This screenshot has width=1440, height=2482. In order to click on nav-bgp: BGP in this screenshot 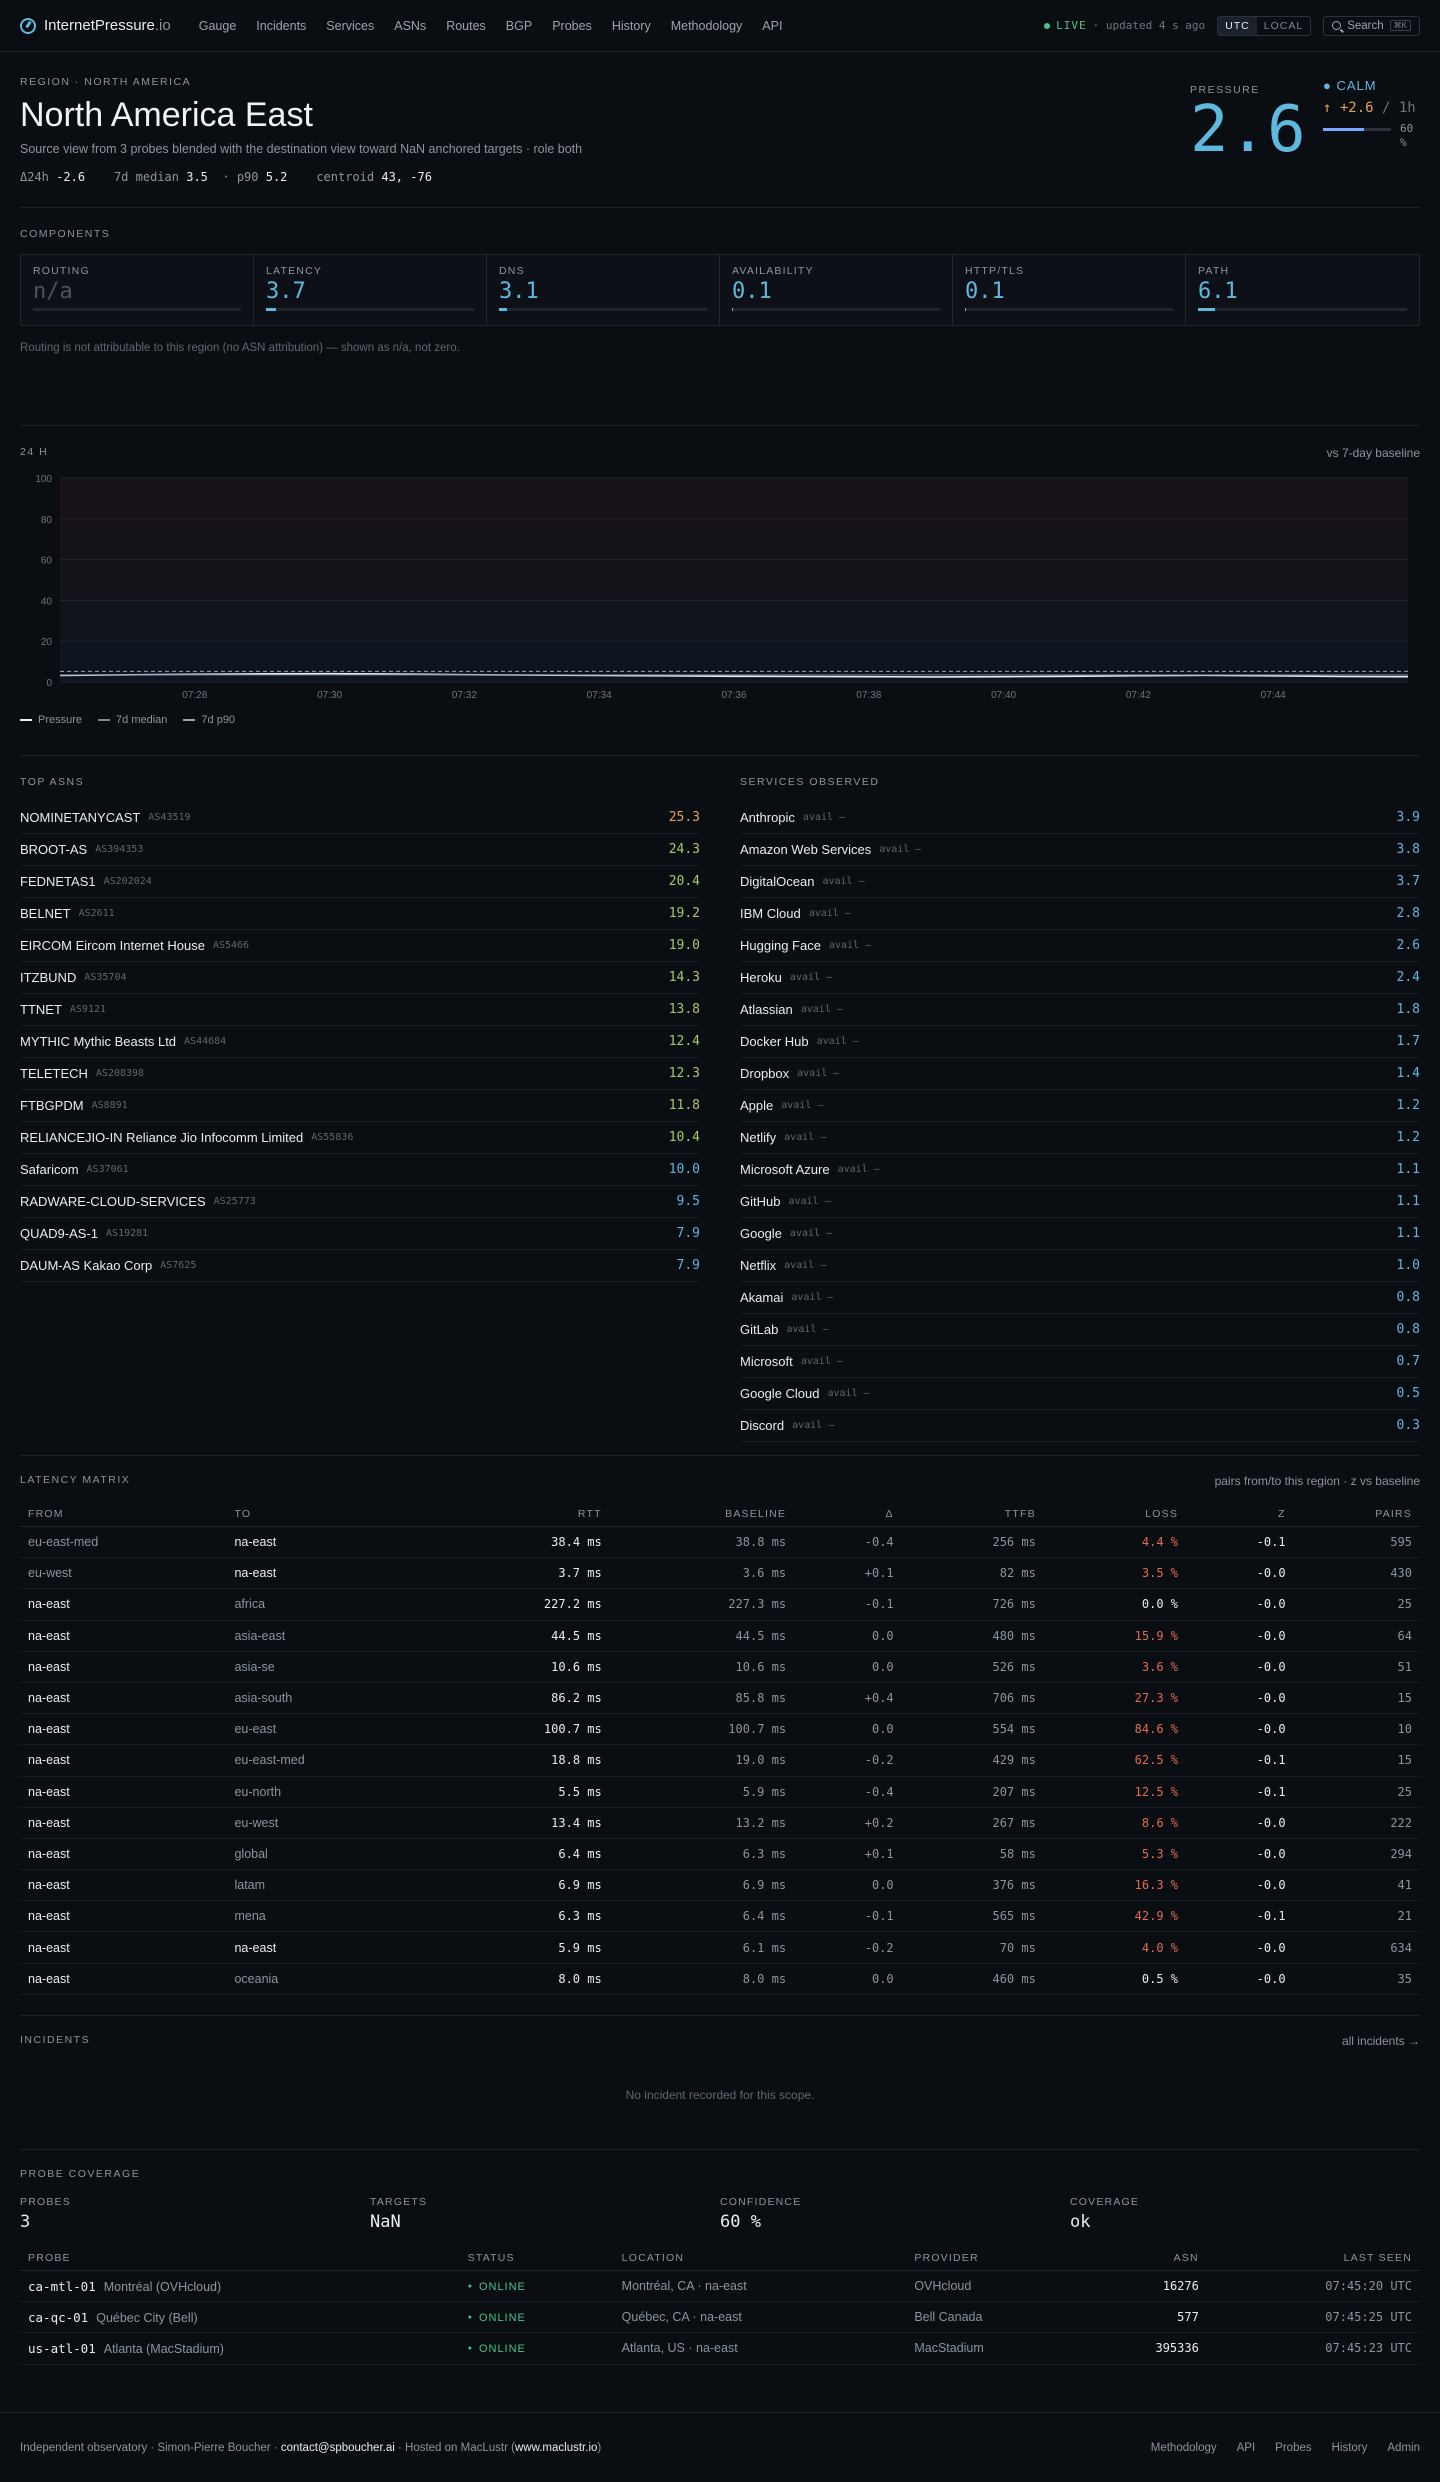, I will do `click(519, 26)`.